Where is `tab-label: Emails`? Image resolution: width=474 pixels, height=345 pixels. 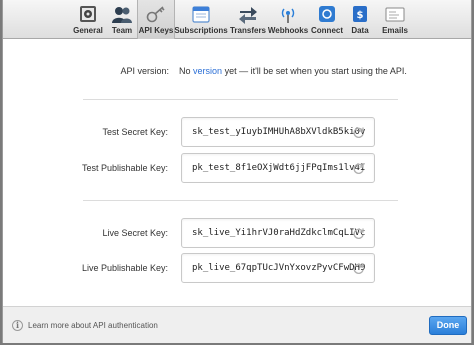
tab-label: Emails is located at coordinates (395, 30).